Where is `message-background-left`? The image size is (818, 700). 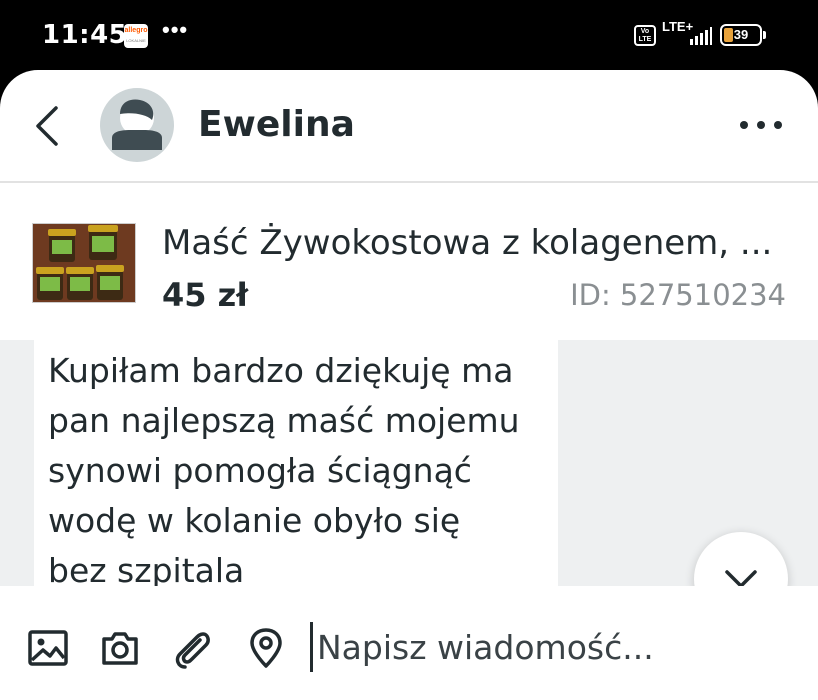
message-background-left is located at coordinates (17, 463).